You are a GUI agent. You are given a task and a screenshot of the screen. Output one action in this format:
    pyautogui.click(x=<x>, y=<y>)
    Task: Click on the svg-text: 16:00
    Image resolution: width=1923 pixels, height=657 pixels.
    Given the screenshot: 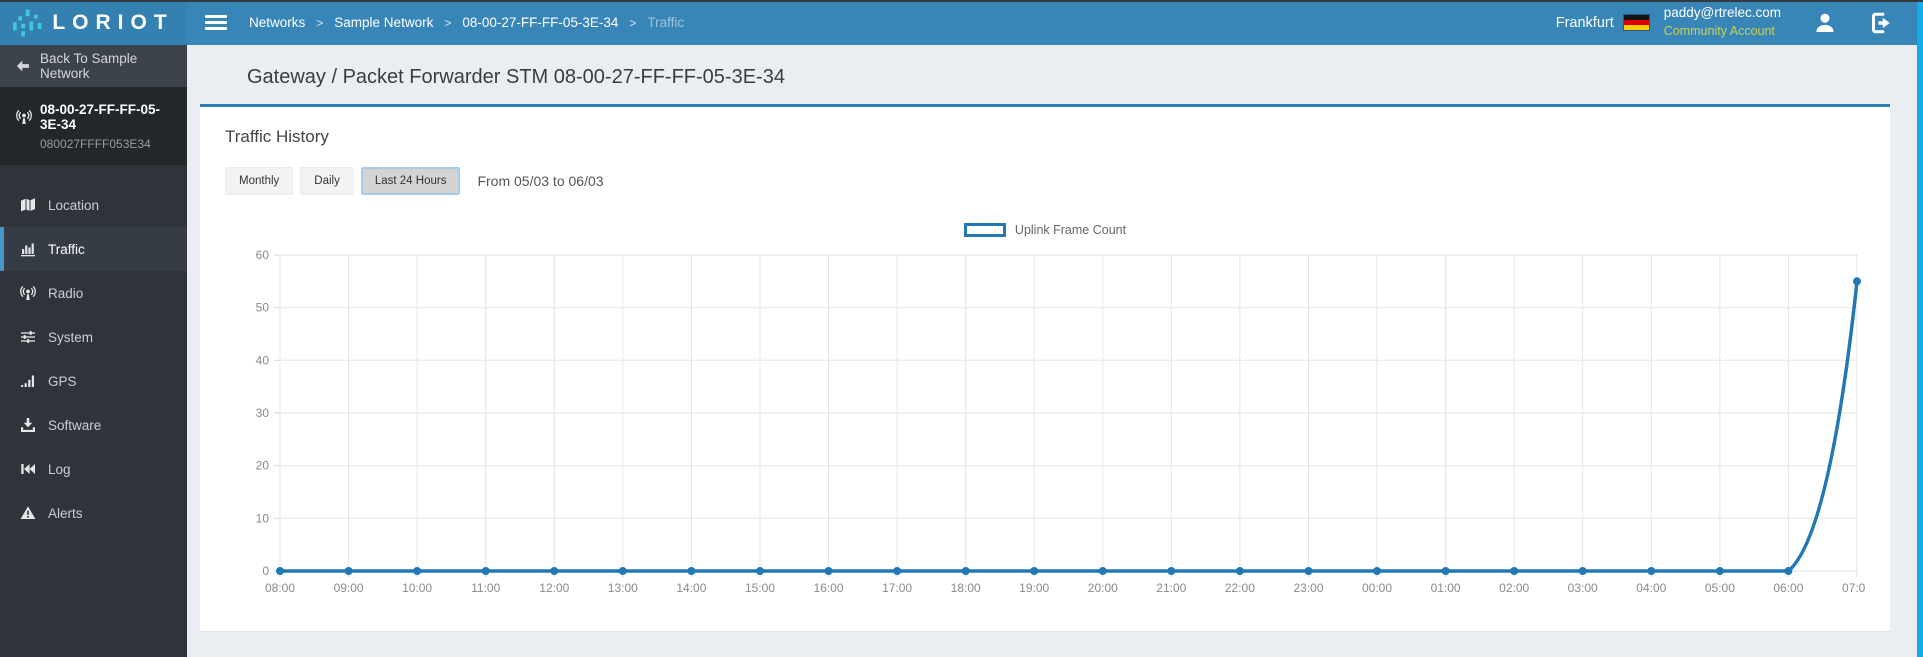 What is the action you would take?
    pyautogui.click(x=828, y=588)
    